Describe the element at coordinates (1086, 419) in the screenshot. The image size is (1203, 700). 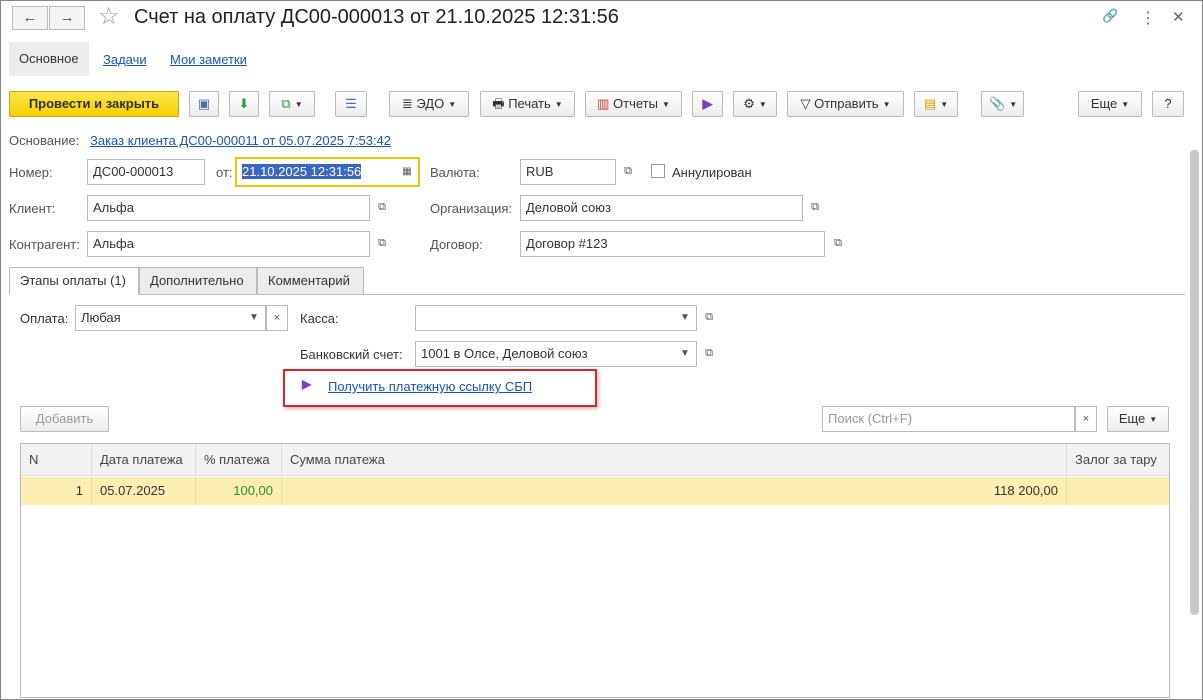
I see `clear-search-icon: ×` at that location.